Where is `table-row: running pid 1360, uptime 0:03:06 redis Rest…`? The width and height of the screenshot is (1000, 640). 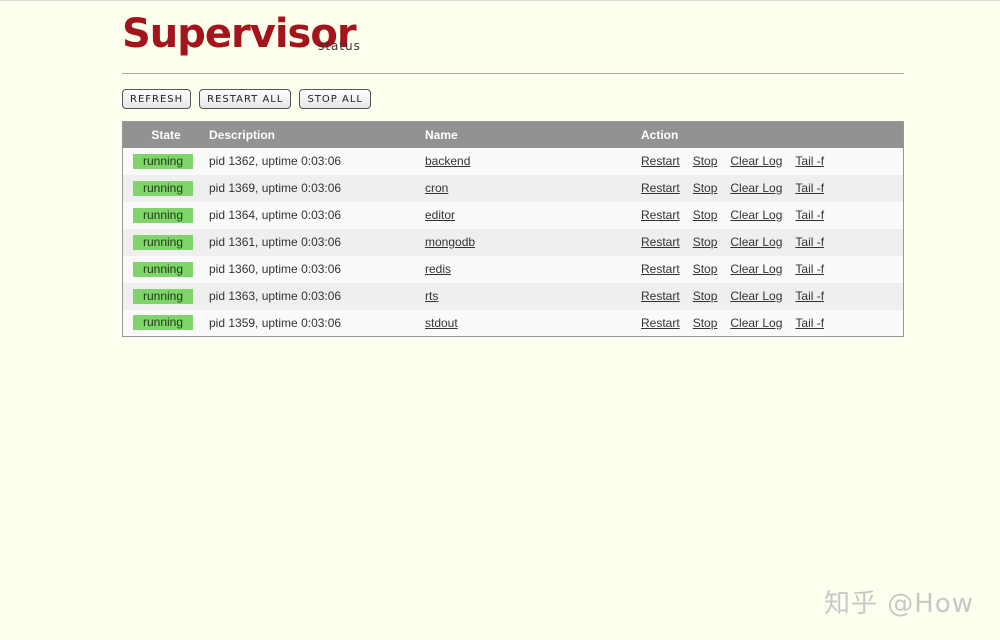 table-row: running pid 1360, uptime 0:03:06 redis Rest… is located at coordinates (513, 269).